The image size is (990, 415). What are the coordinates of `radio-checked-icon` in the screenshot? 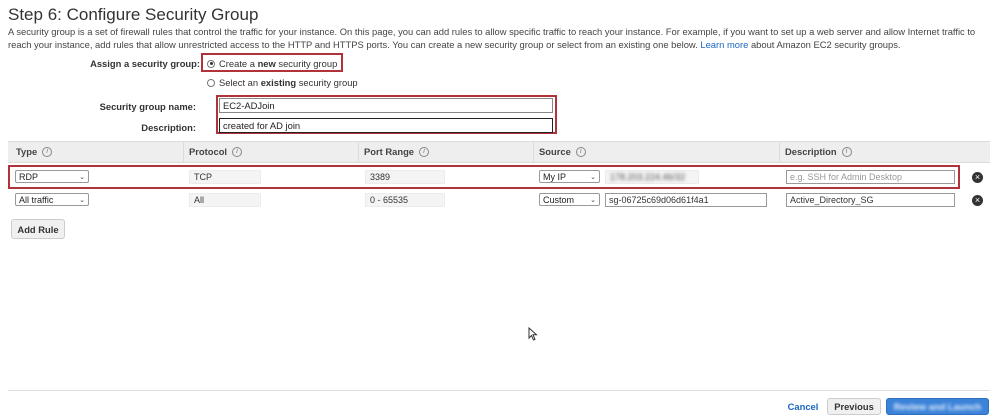 It's located at (211, 63).